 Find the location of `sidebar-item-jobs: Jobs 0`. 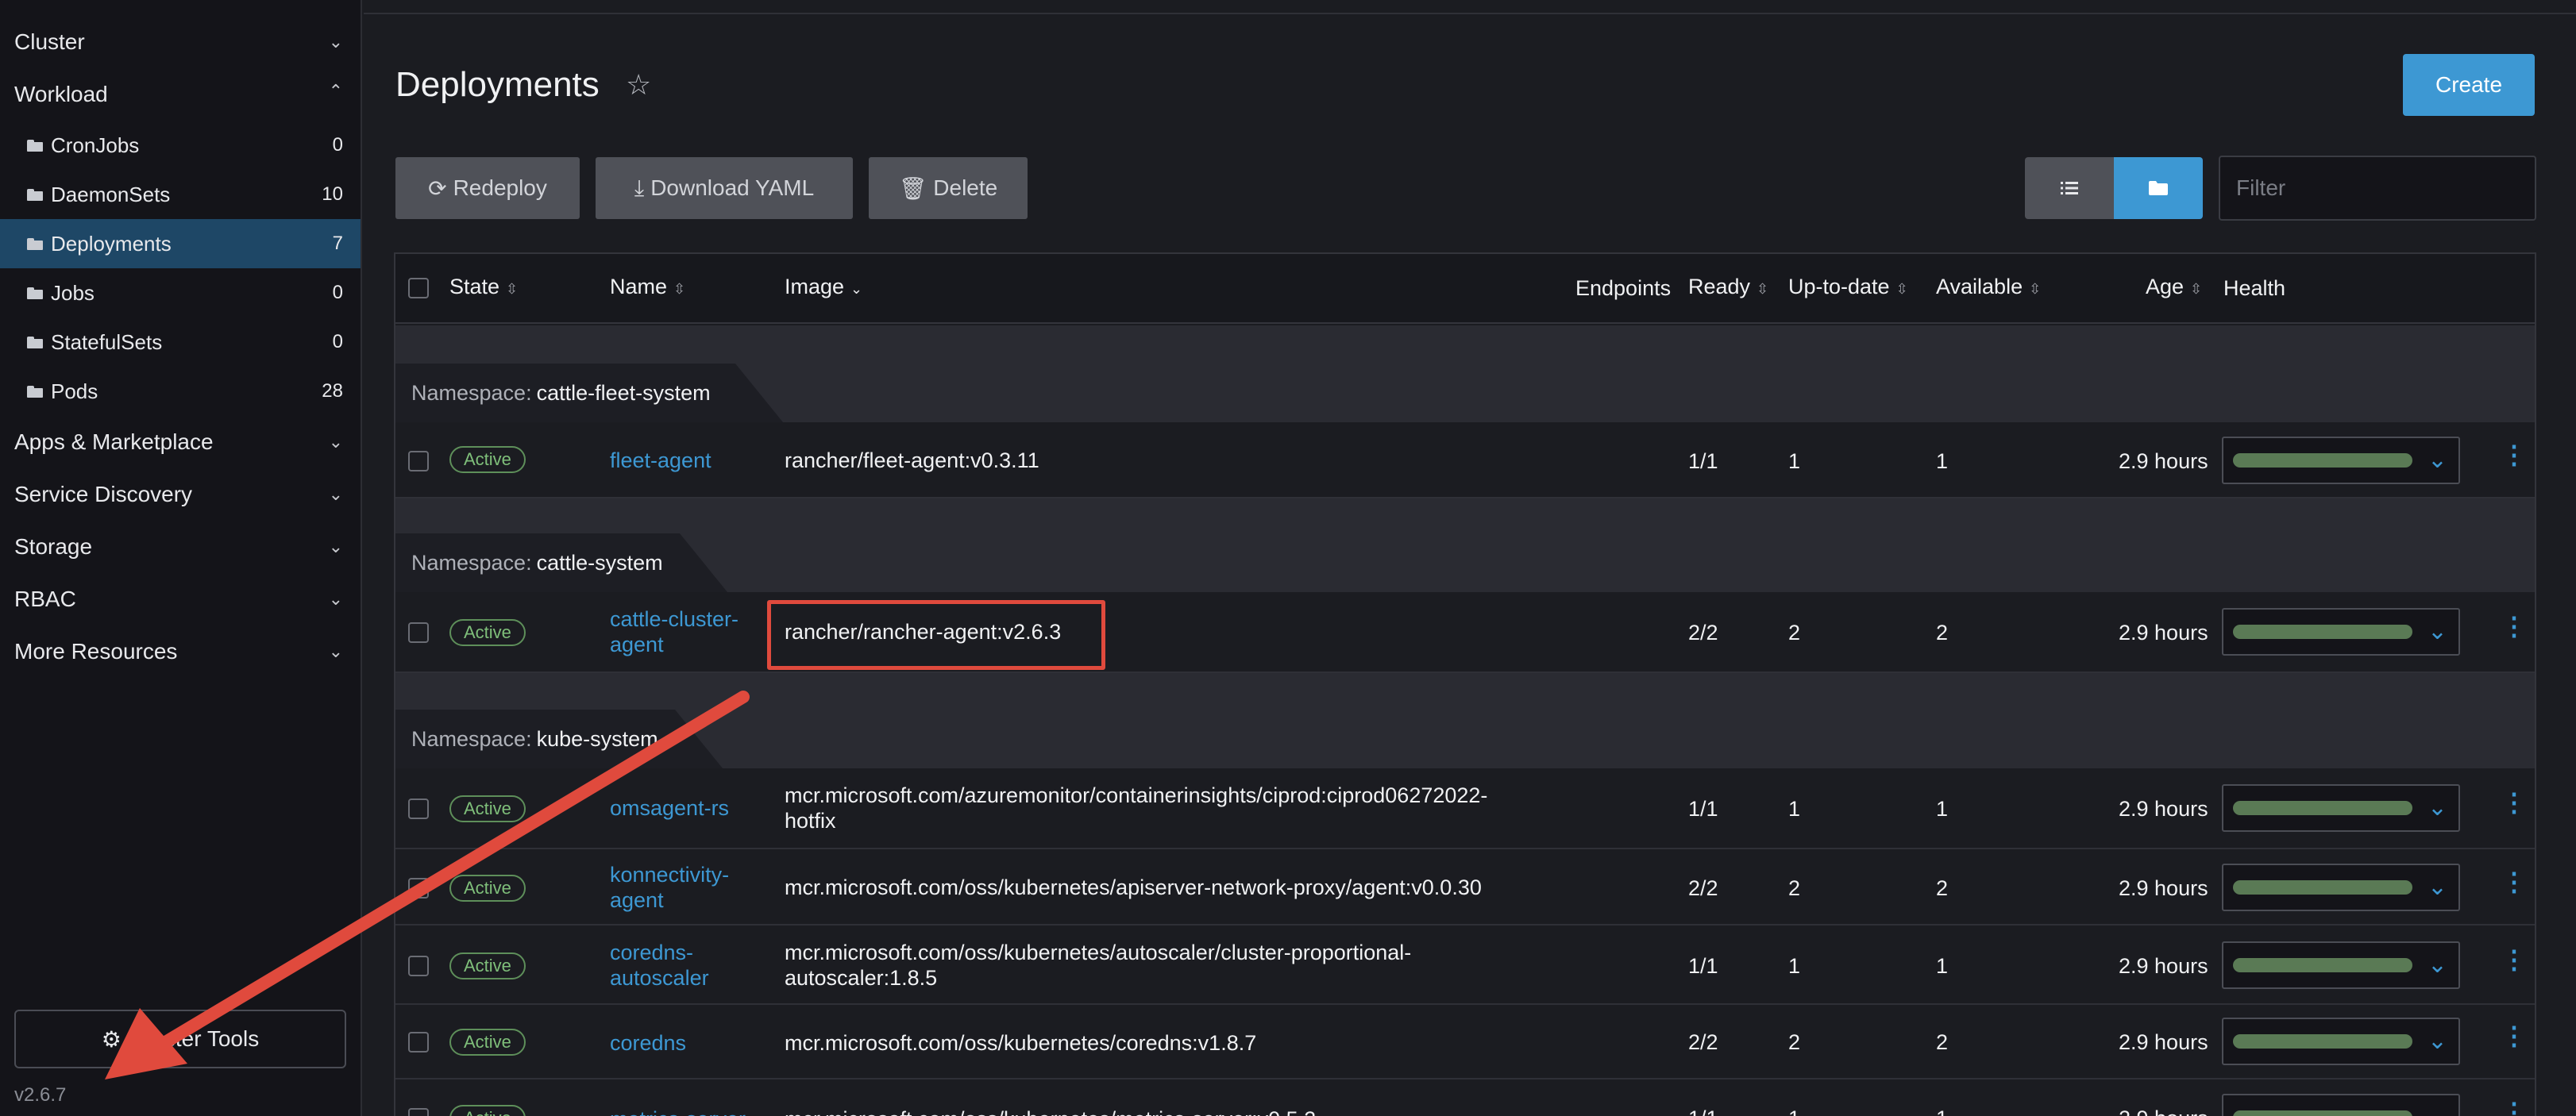

sidebar-item-jobs: Jobs 0 is located at coordinates (180, 292).